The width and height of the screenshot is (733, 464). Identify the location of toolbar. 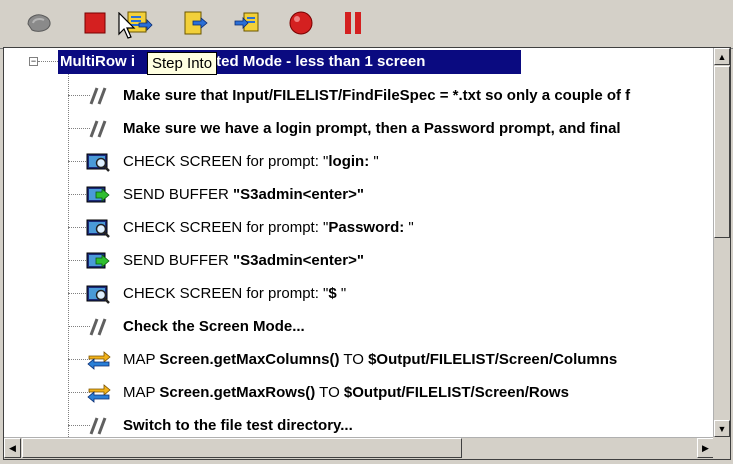
(366, 24).